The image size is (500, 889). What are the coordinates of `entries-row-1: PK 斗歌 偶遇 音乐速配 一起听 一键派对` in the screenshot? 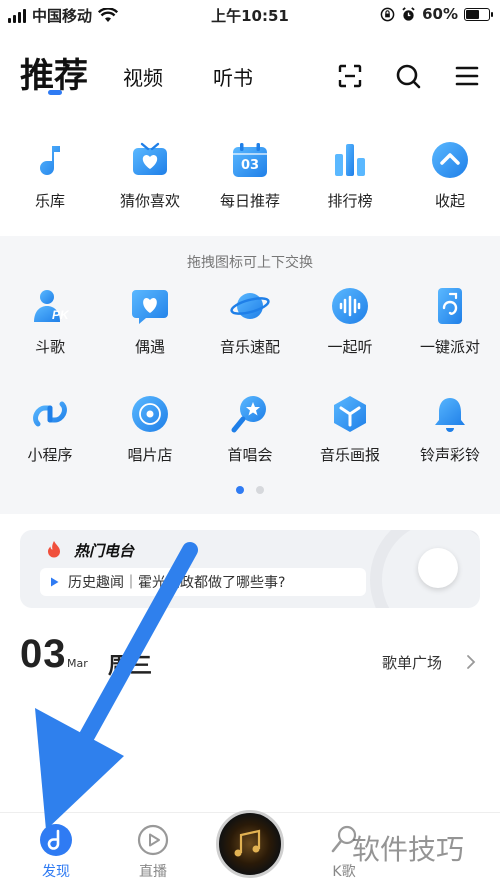 It's located at (250, 326).